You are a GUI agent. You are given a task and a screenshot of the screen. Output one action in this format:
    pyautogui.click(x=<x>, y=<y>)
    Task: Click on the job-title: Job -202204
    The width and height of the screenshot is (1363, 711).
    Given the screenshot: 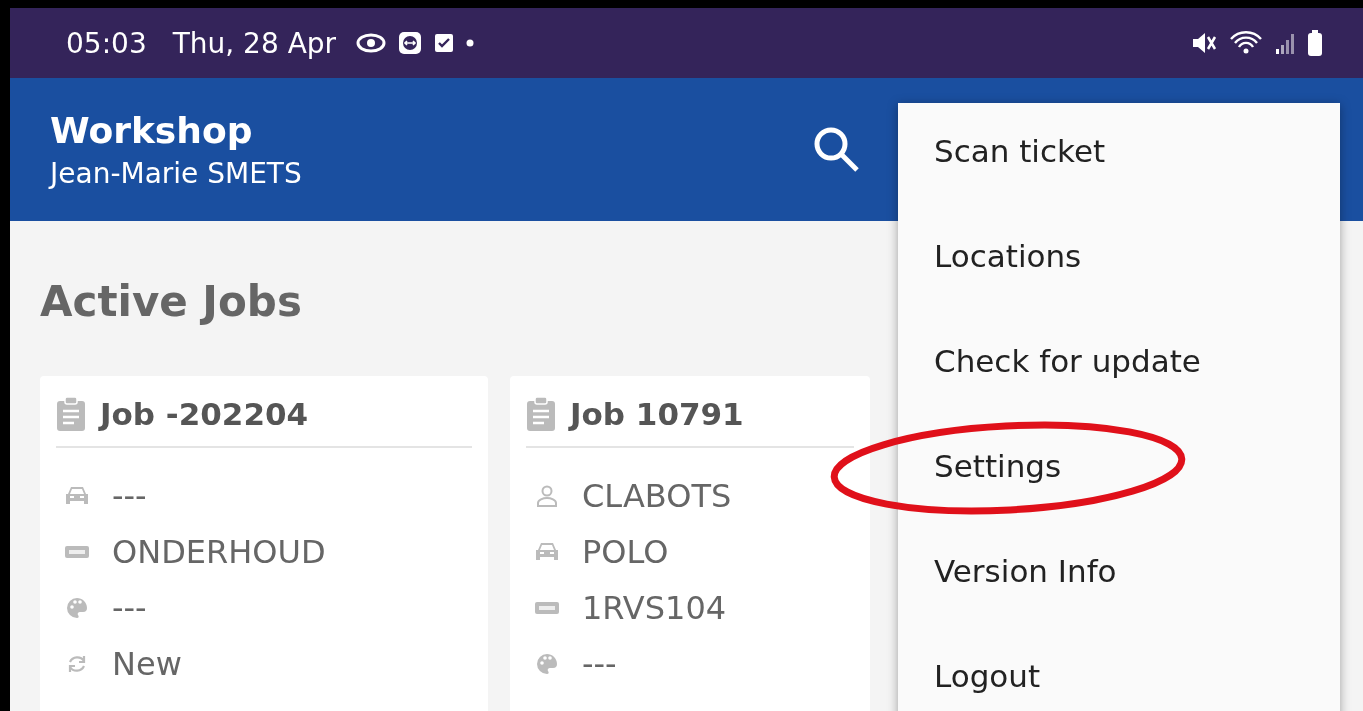 What is the action you would take?
    pyautogui.click(x=204, y=414)
    